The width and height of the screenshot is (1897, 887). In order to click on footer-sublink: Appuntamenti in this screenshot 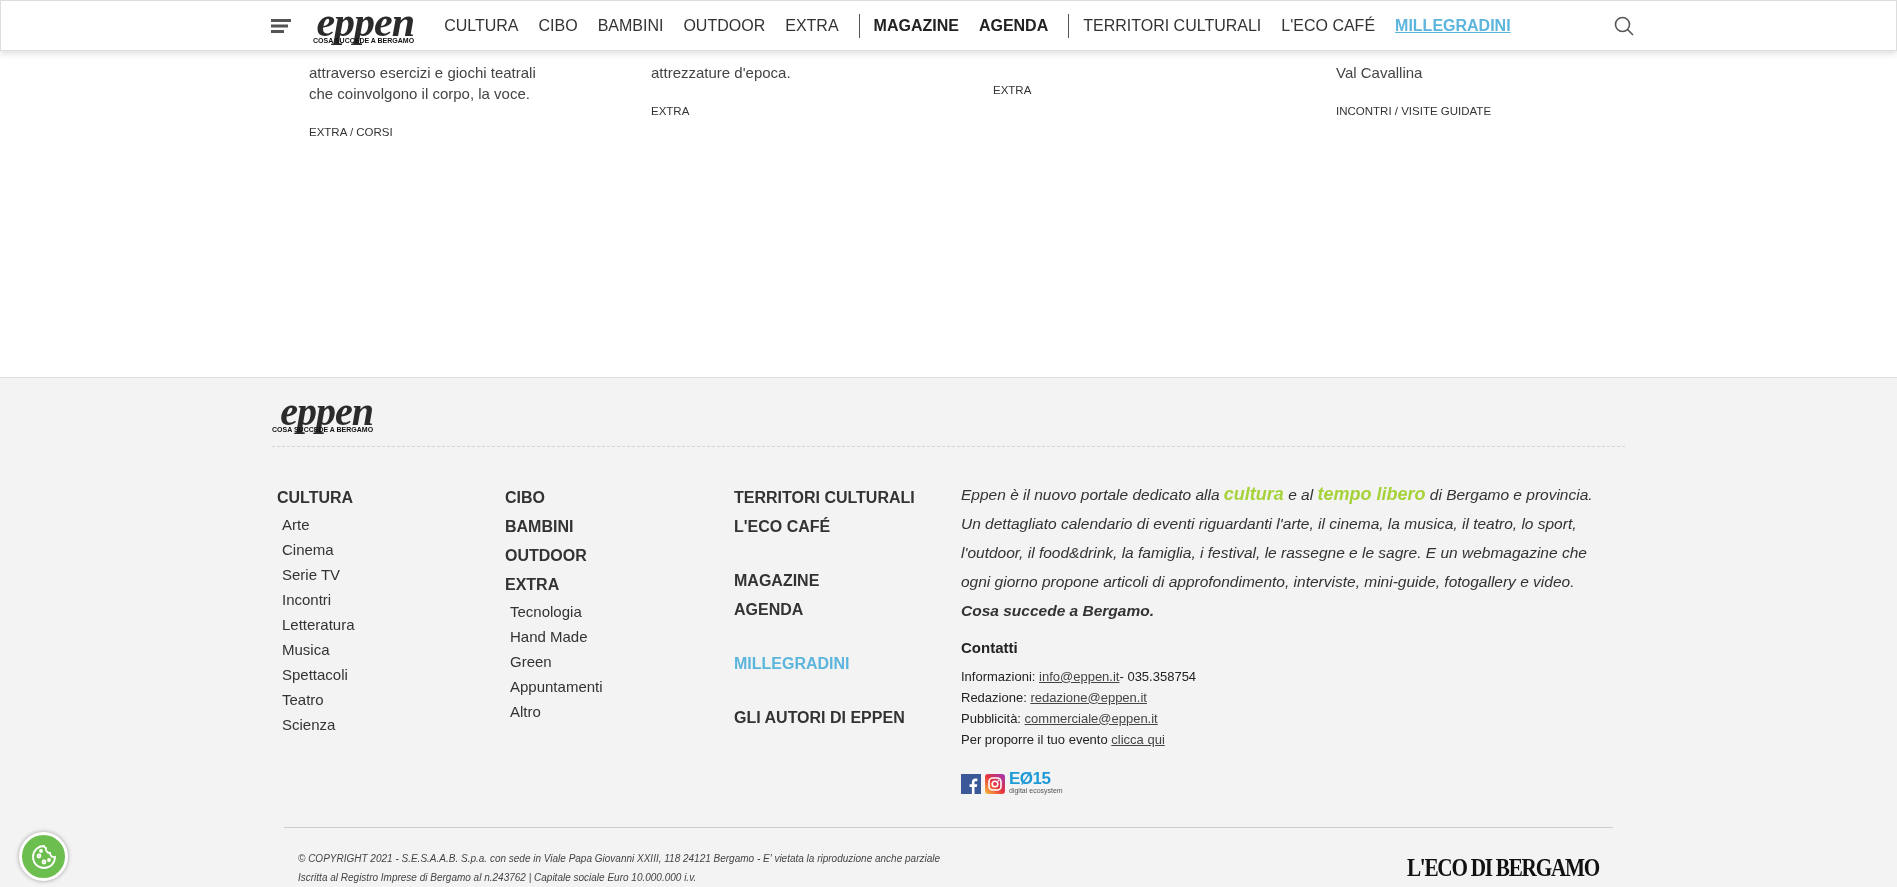, I will do `click(619, 686)`.